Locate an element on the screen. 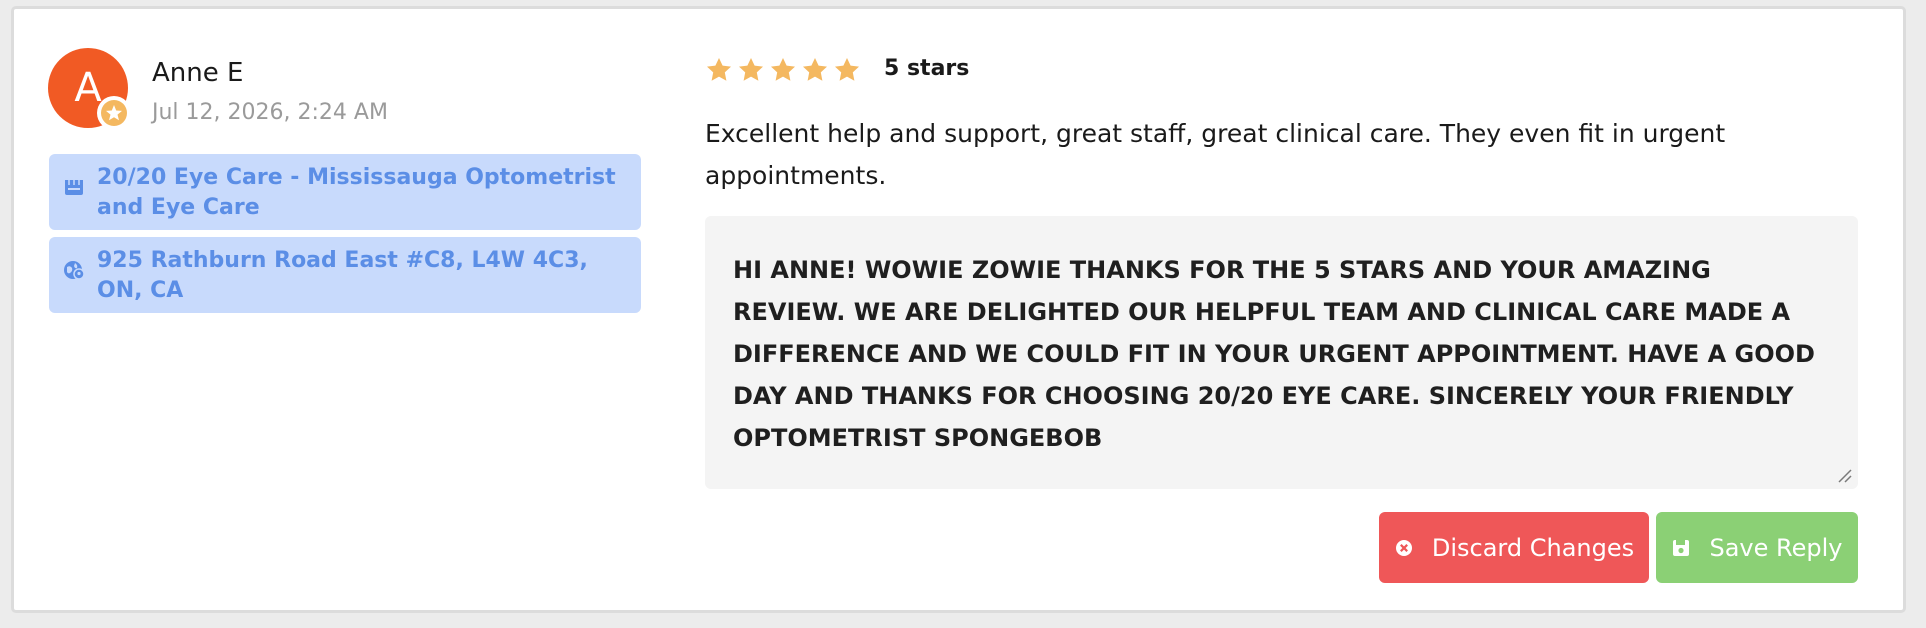 This screenshot has height=628, width=1926. avatar-badge is located at coordinates (114, 113).